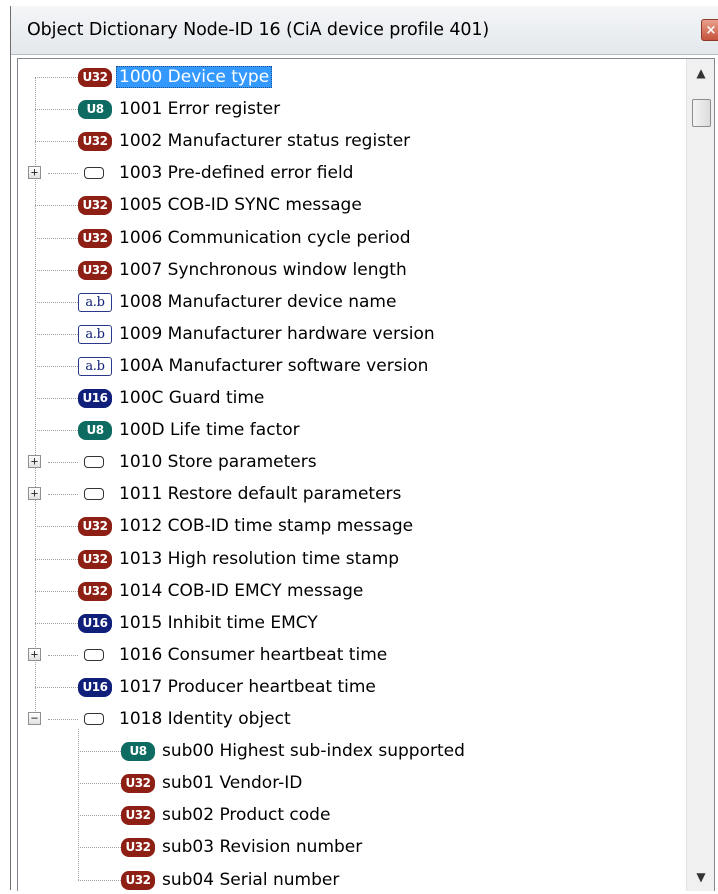 Image resolution: width=718 pixels, height=894 pixels. I want to click on tree-item: +1010 Store parameters, so click(352, 462).